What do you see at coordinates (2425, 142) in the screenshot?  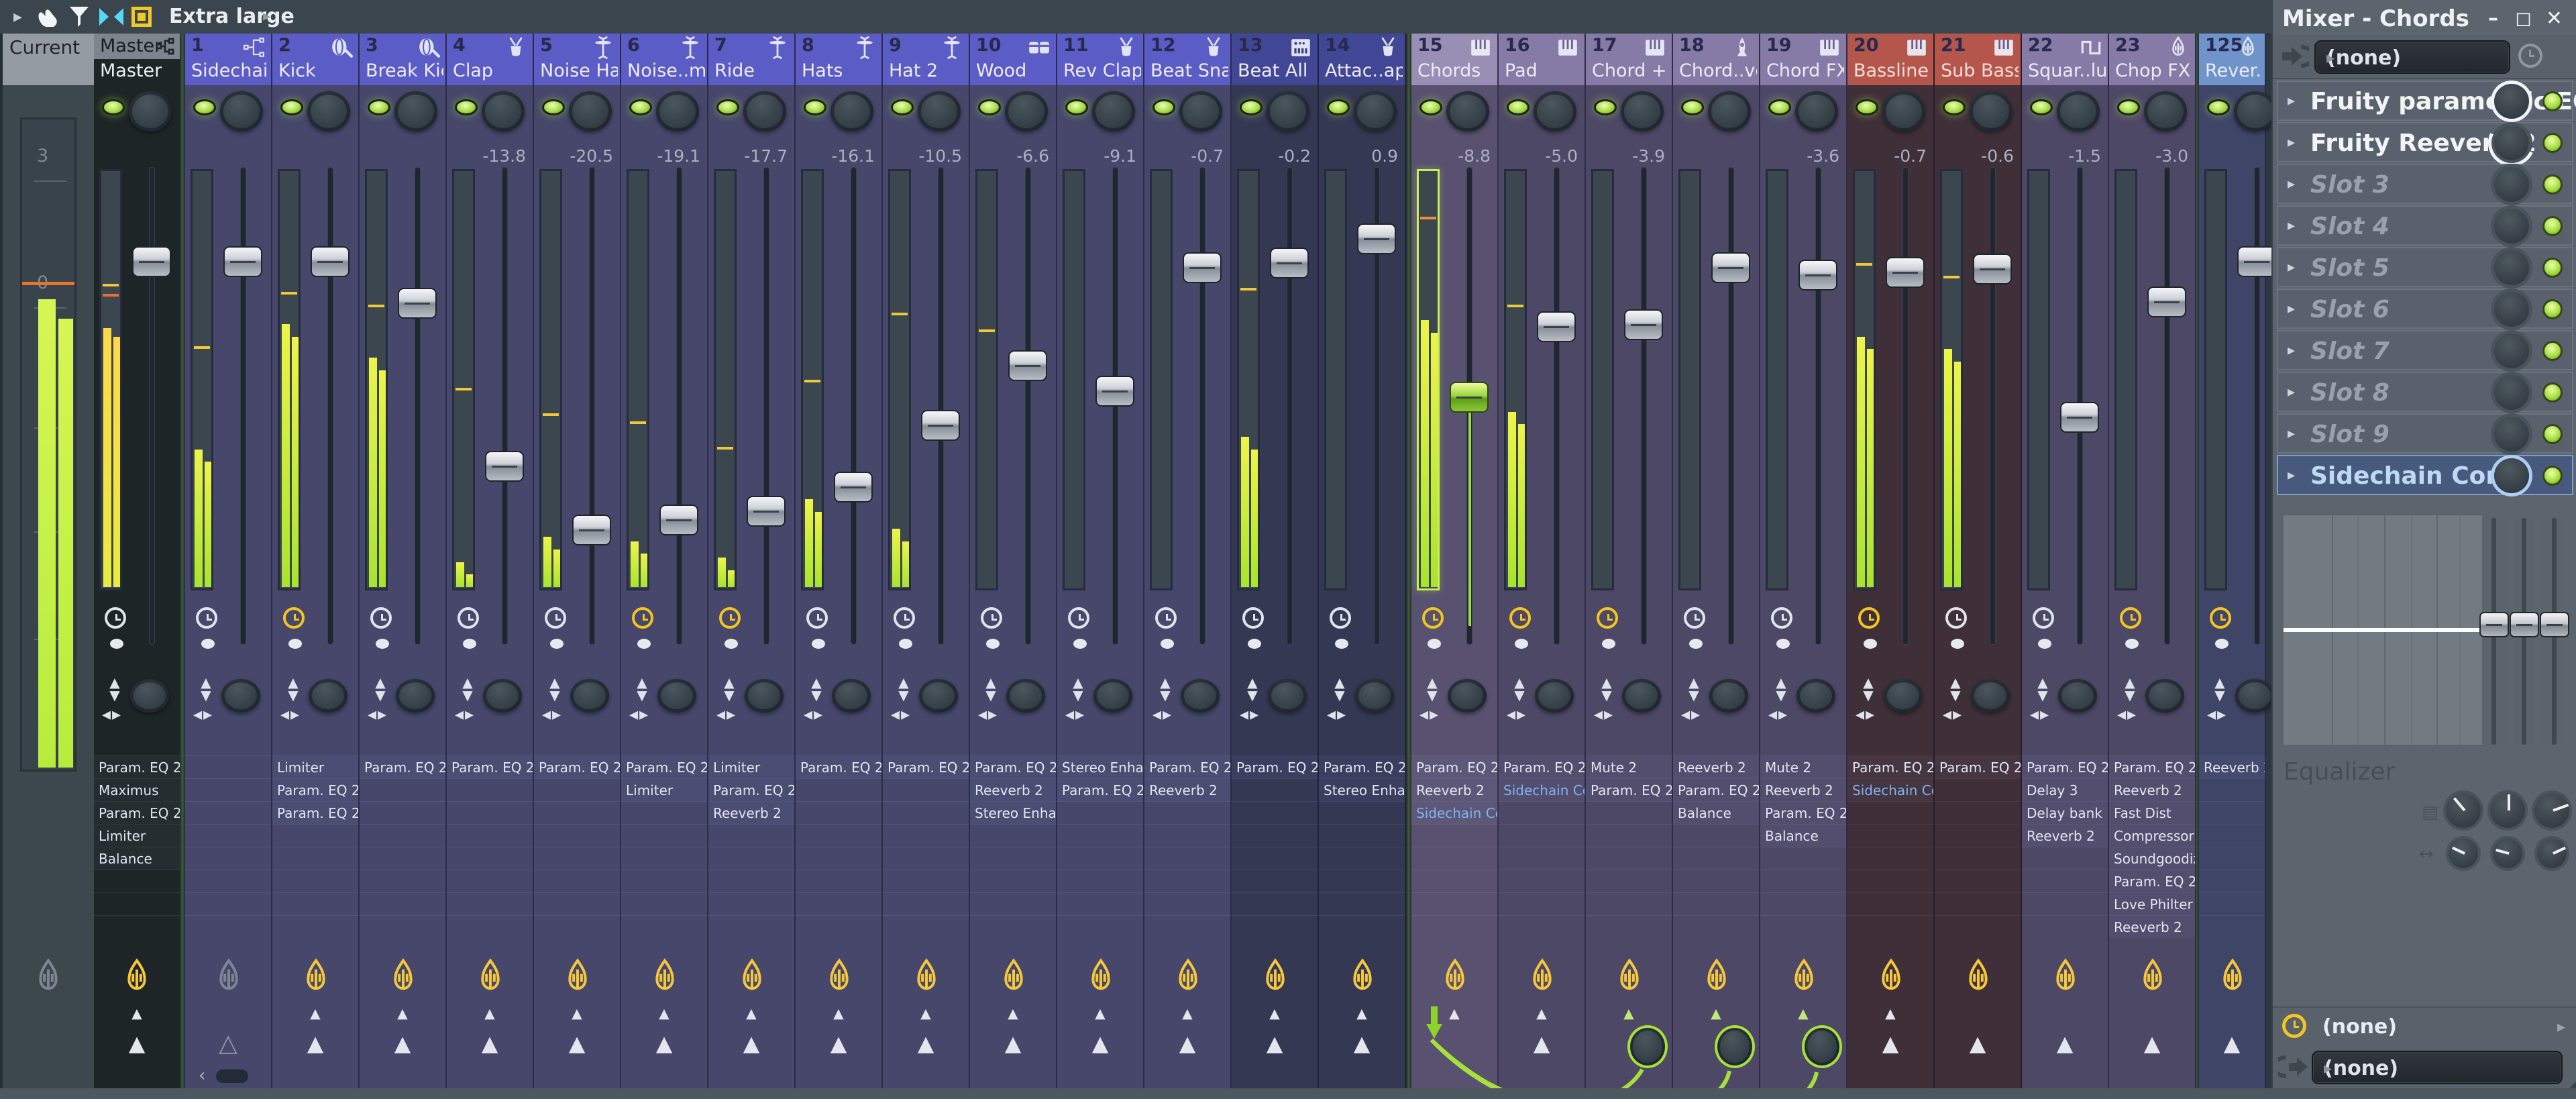 I see `effect-slot-2: ▸ Fruity Reeverb 2` at bounding box center [2425, 142].